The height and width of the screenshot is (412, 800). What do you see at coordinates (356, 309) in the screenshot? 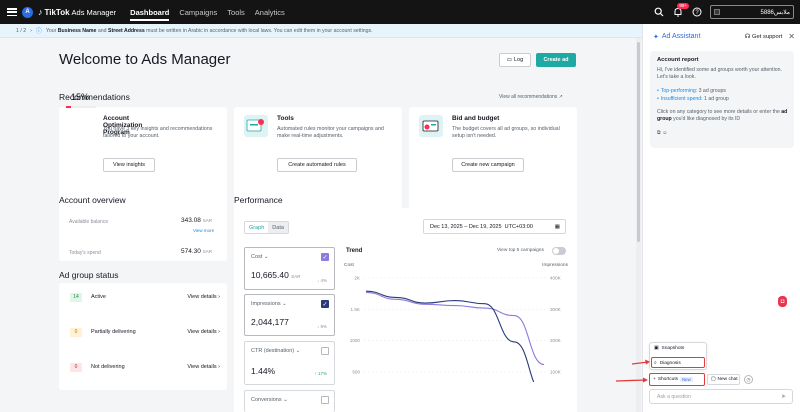
I see `left-tick-label: 1.5K` at bounding box center [356, 309].